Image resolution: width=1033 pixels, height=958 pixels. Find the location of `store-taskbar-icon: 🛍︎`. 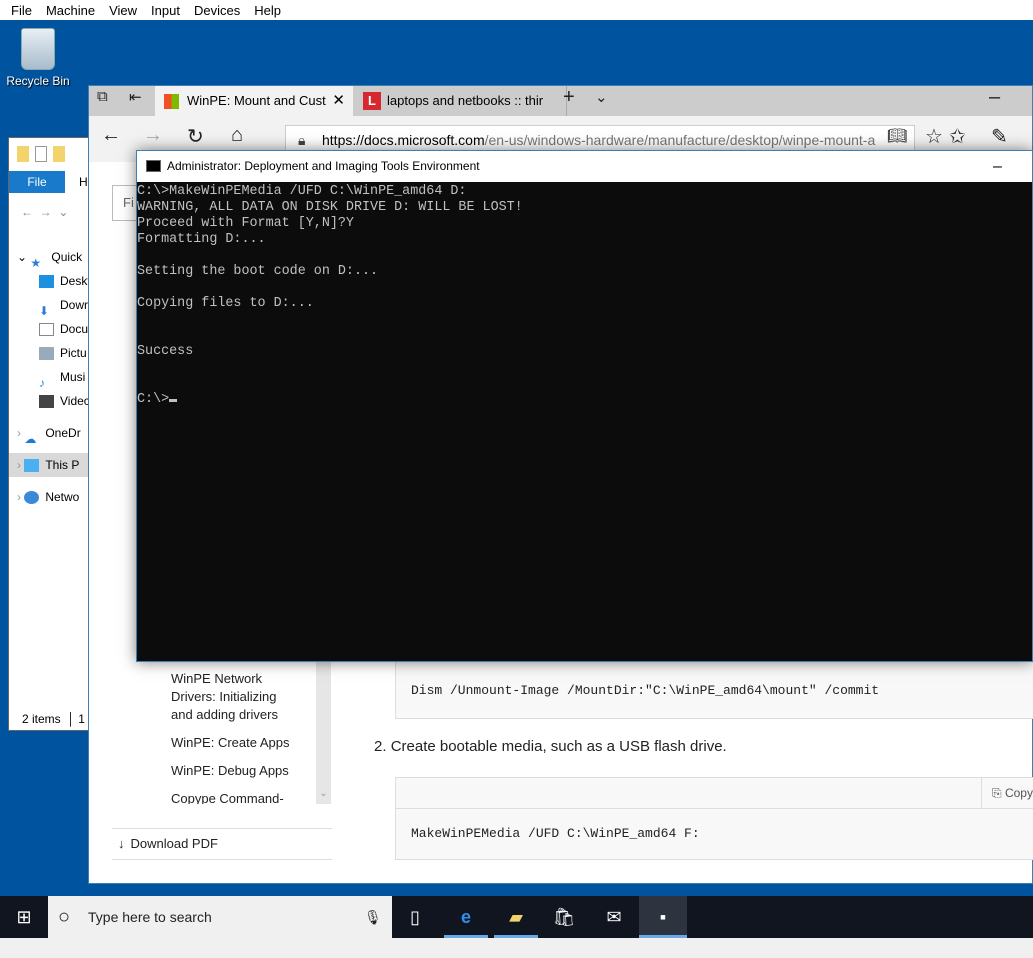

store-taskbar-icon: 🛍︎ is located at coordinates (564, 917).